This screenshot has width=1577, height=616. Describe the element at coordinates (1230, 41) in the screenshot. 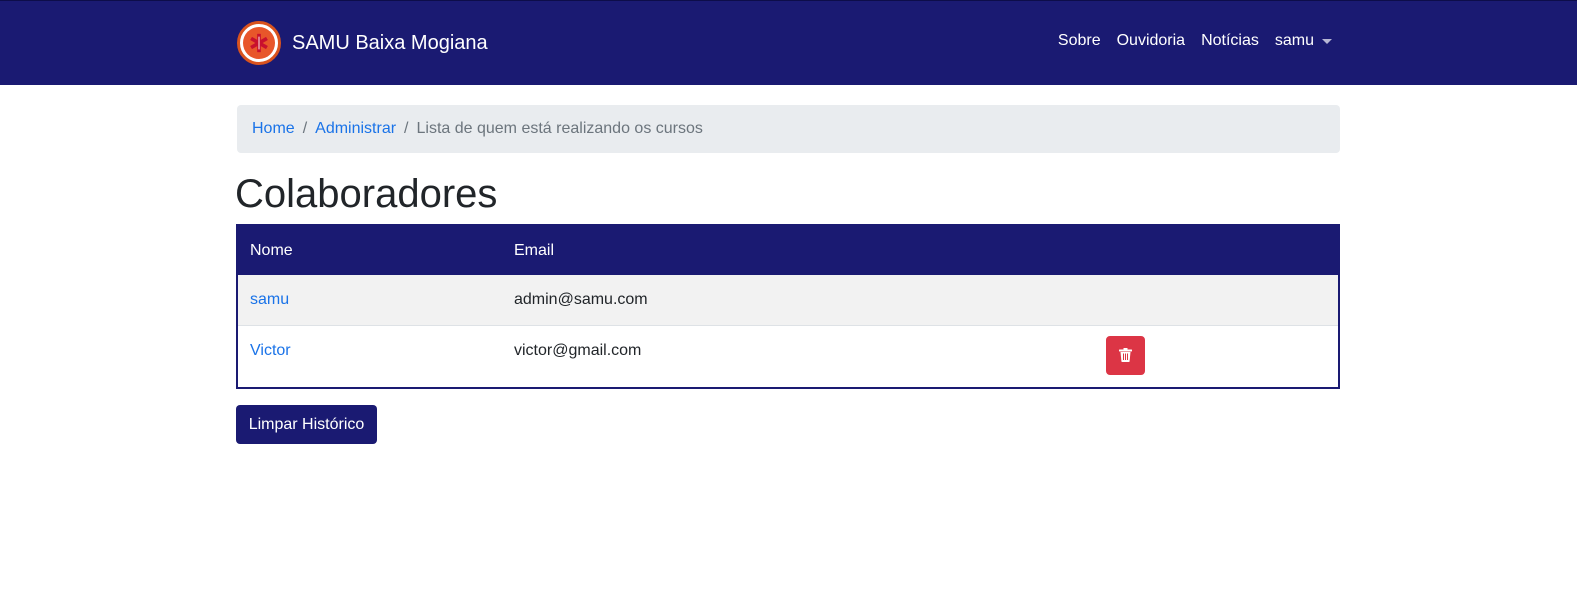

I see `nav-link-noticias: Notícias` at that location.